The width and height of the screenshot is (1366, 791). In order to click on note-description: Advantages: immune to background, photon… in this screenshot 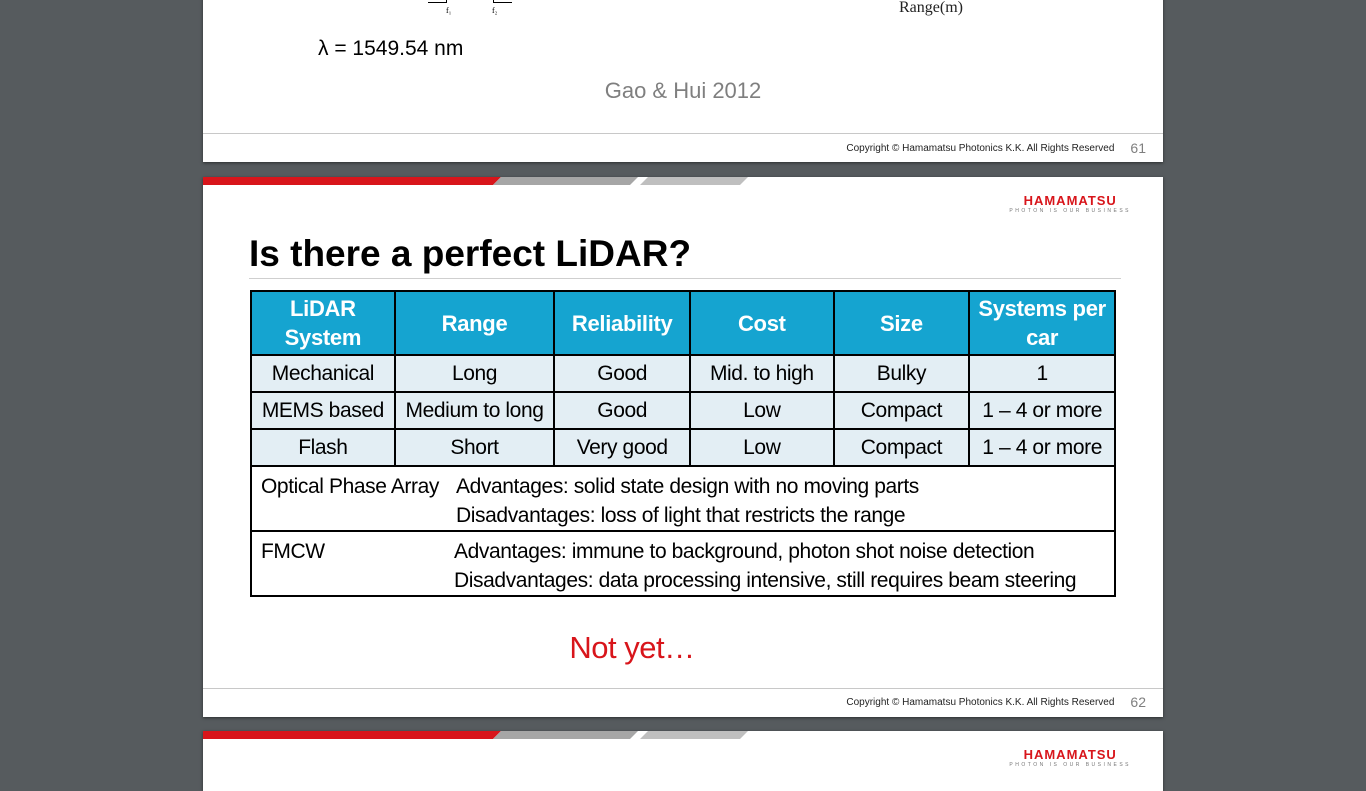, I will do `click(765, 566)`.